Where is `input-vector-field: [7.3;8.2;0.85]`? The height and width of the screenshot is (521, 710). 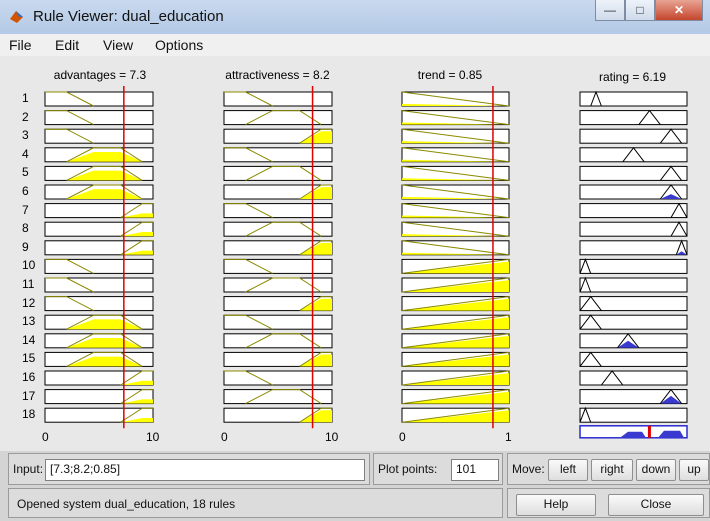 input-vector-field: [7.3;8.2;0.85] is located at coordinates (205, 470).